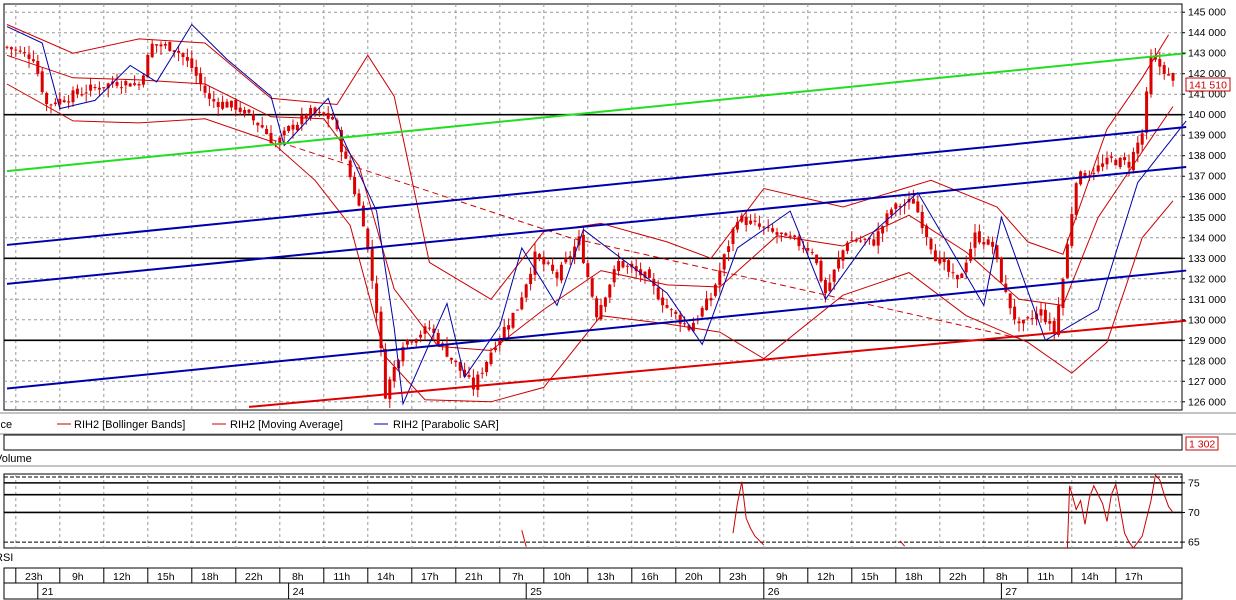 The height and width of the screenshot is (600, 1236). Describe the element at coordinates (618, 450) in the screenshot. I see `volume-panel: 1 302 Volume` at that location.